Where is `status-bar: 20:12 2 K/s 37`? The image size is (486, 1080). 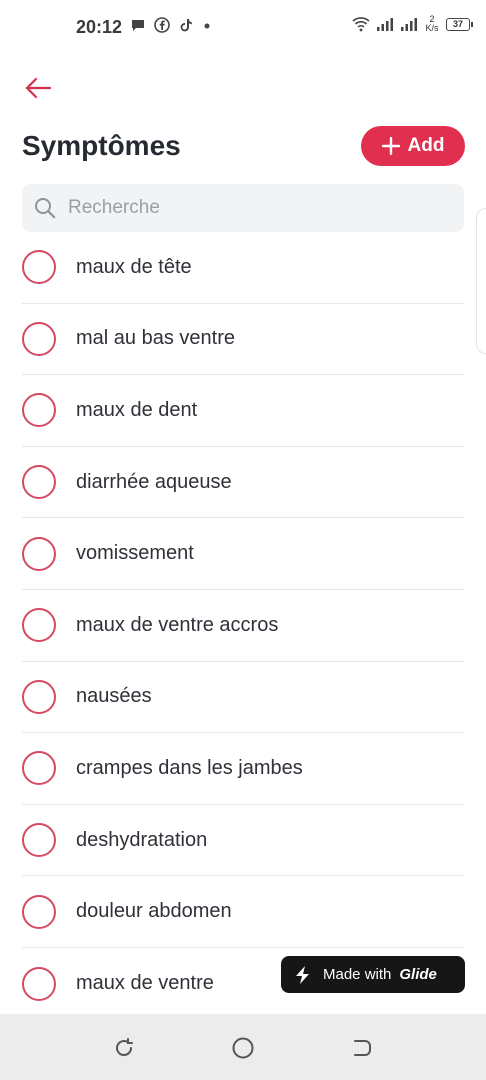
status-bar: 20:12 2 K/s 37 is located at coordinates (243, 28).